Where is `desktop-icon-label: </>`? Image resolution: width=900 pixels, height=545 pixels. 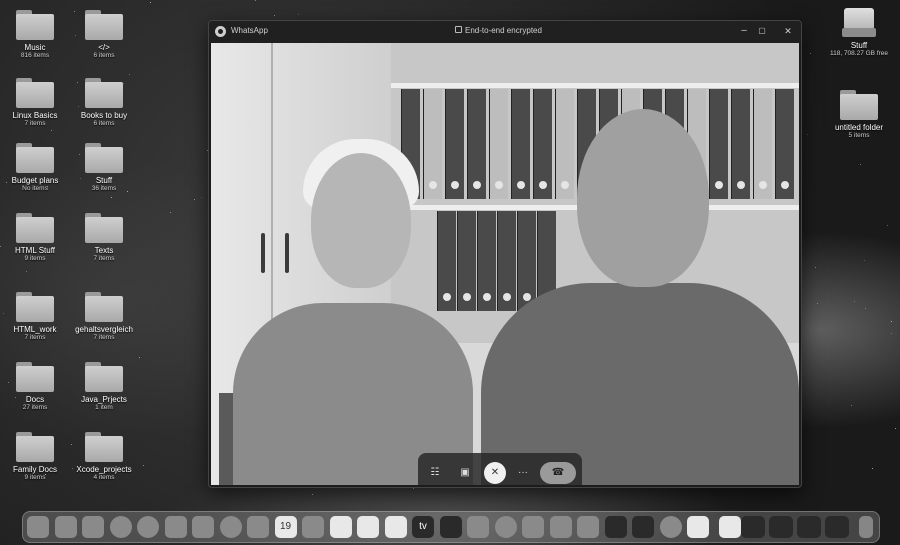 desktop-icon-label: </> is located at coordinates (104, 47).